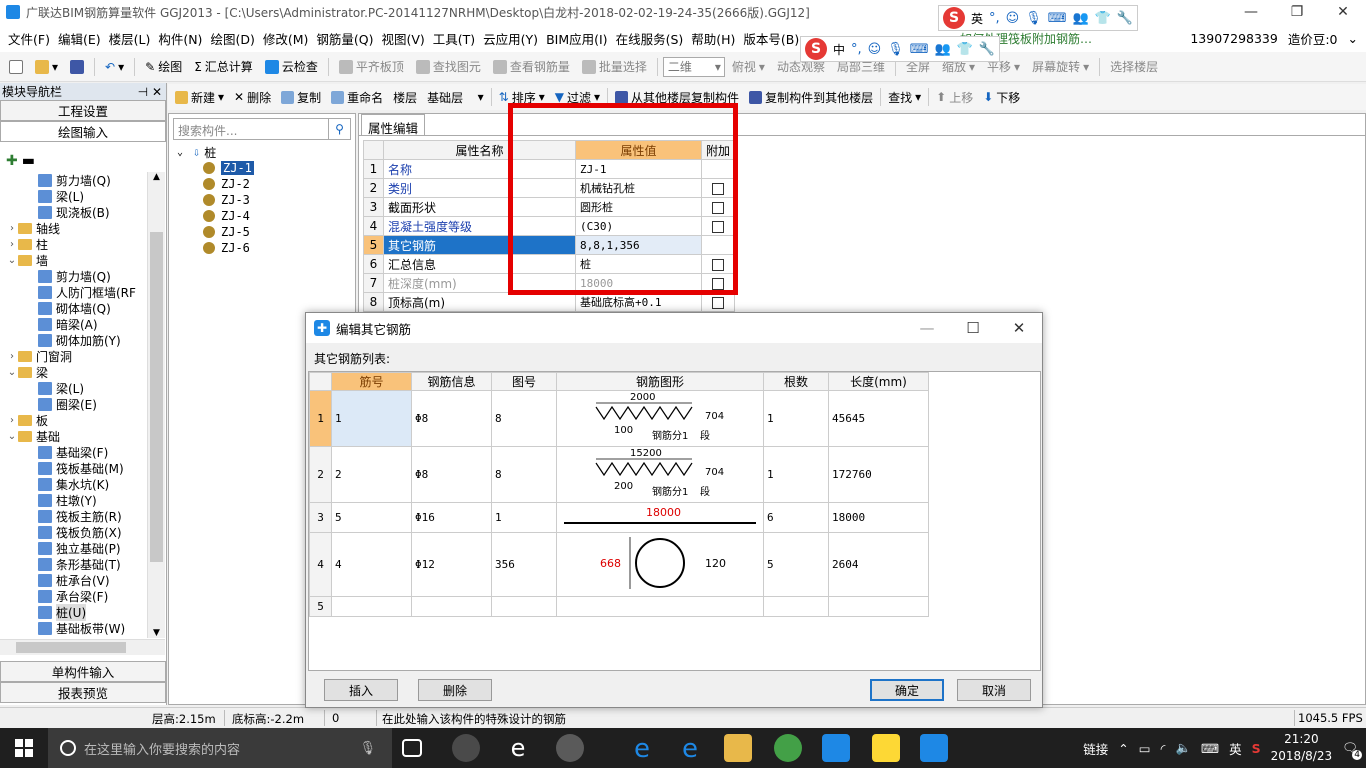  Describe the element at coordinates (73, 324) in the screenshot. I see `nav-tree-item: 暗梁(A)` at that location.